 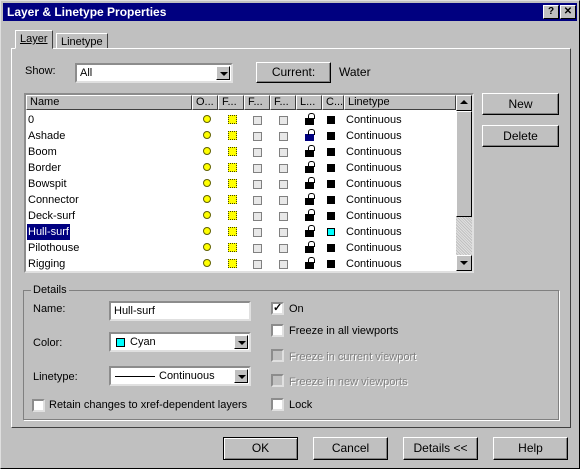 I want to click on ok-button: OK, so click(x=260, y=448).